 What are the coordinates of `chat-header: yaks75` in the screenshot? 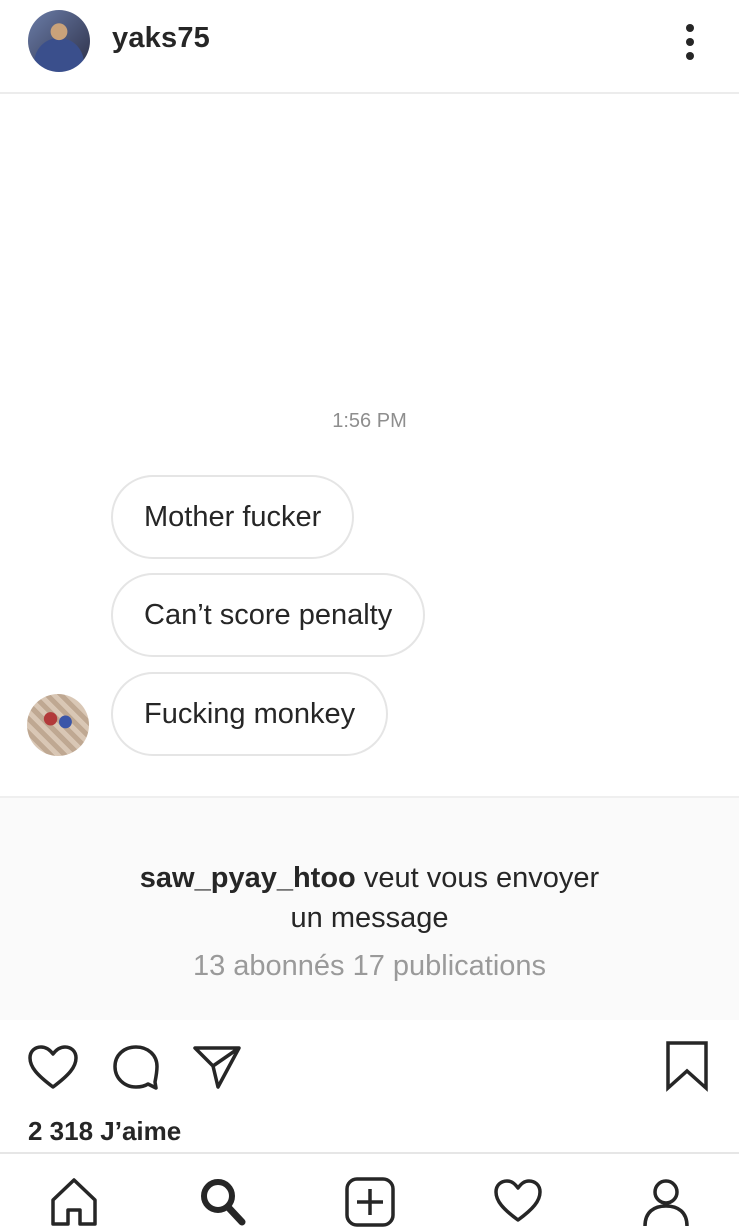 It's located at (369, 47).